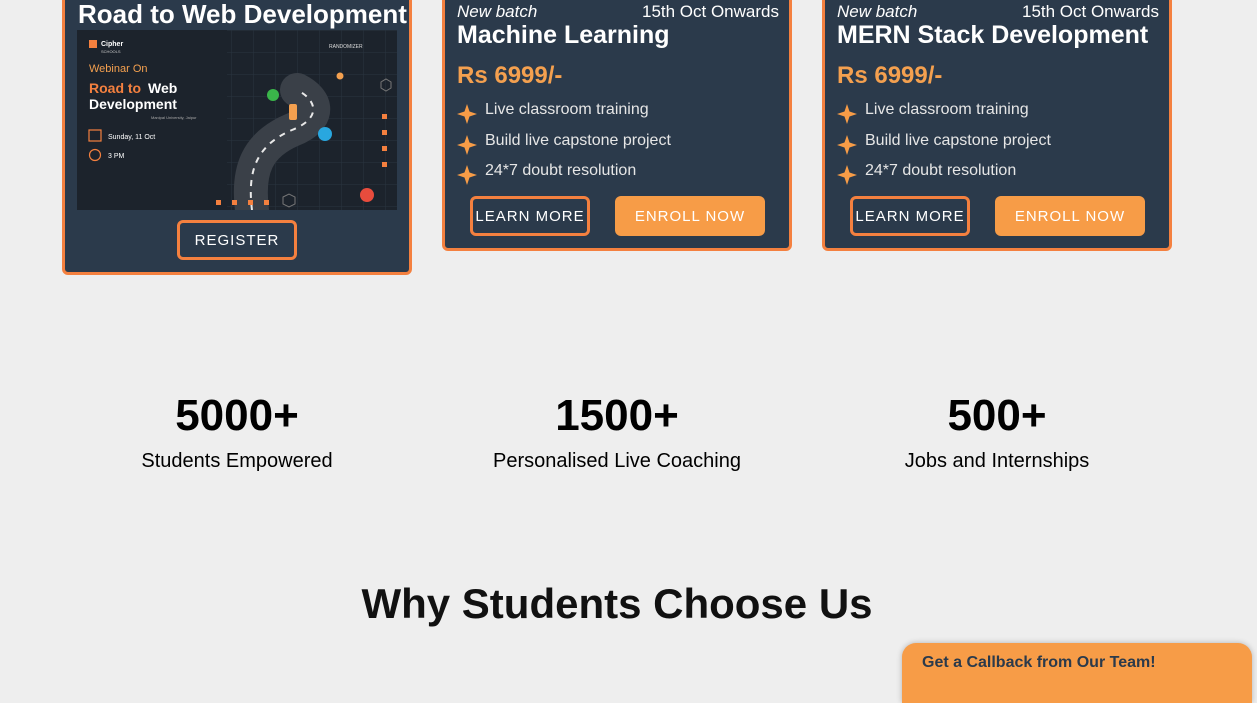 The image size is (1257, 703). Describe the element at coordinates (997, 461) in the screenshot. I see `stat-label: Jobs and Internships` at that location.